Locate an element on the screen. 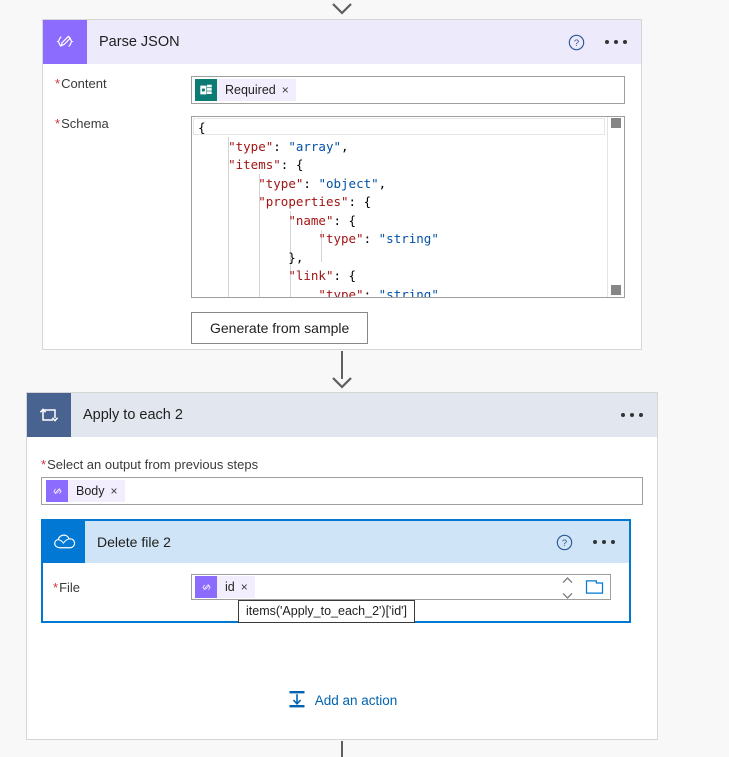 The height and width of the screenshot is (757, 729). add-an-action-button: Add an action is located at coordinates (342, 700).